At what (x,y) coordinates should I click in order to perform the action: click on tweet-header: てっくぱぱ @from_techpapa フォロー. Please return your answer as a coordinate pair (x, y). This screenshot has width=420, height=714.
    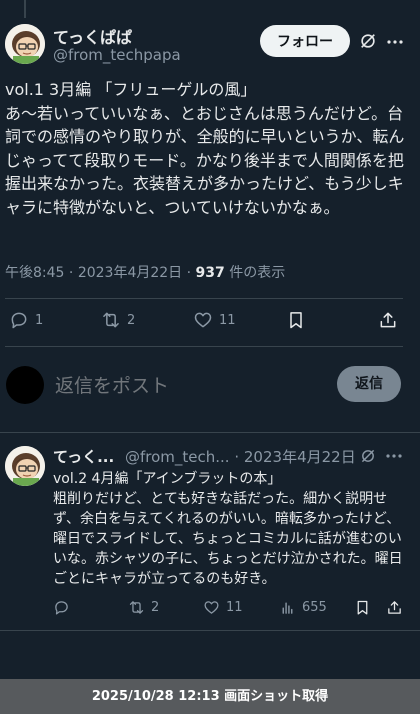
    Looking at the image, I should click on (210, 46).